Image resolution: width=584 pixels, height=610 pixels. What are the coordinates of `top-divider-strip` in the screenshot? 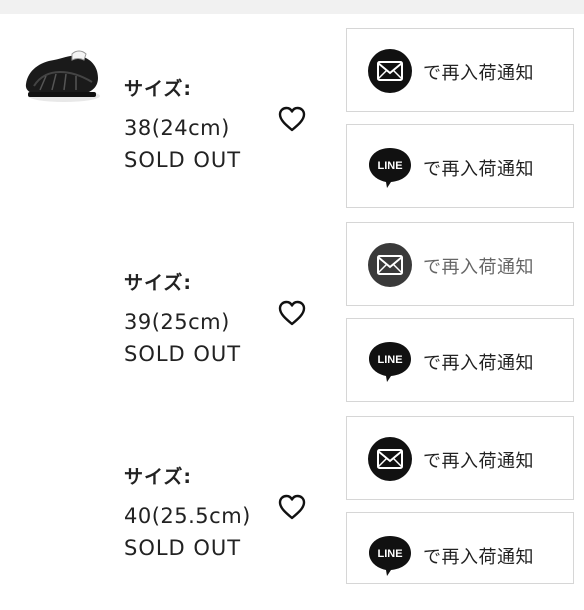 It's located at (292, 7).